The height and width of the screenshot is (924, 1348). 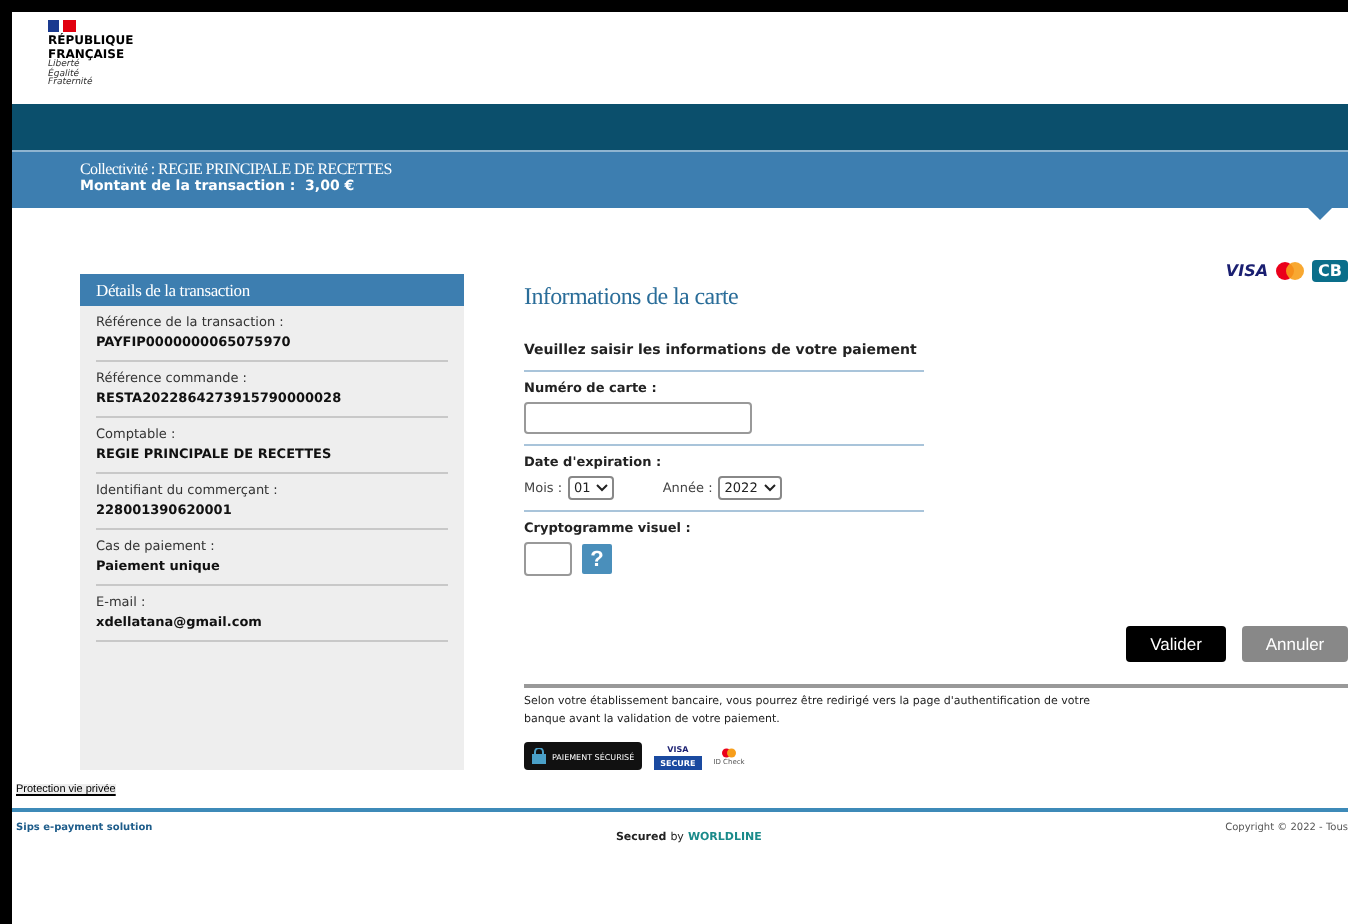 I want to click on card-number-field, so click(x=638, y=418).